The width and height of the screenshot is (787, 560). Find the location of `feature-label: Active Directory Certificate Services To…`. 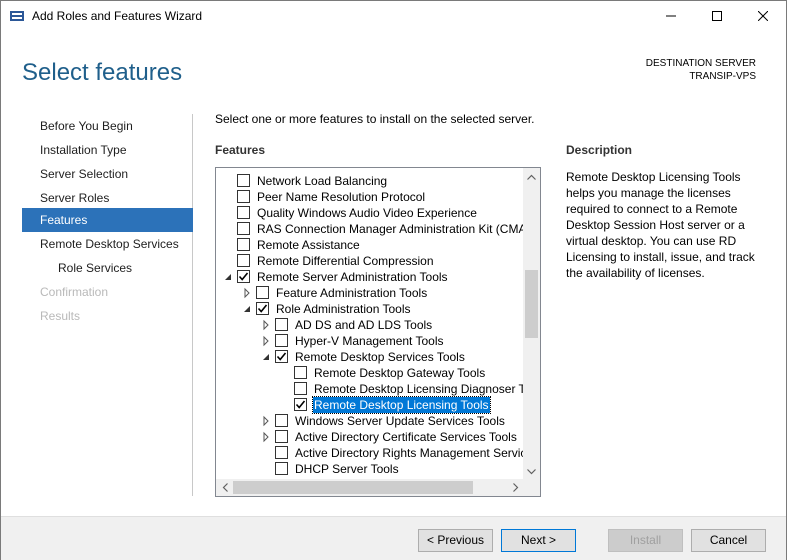

feature-label: Active Directory Certificate Services To… is located at coordinates (406, 437).